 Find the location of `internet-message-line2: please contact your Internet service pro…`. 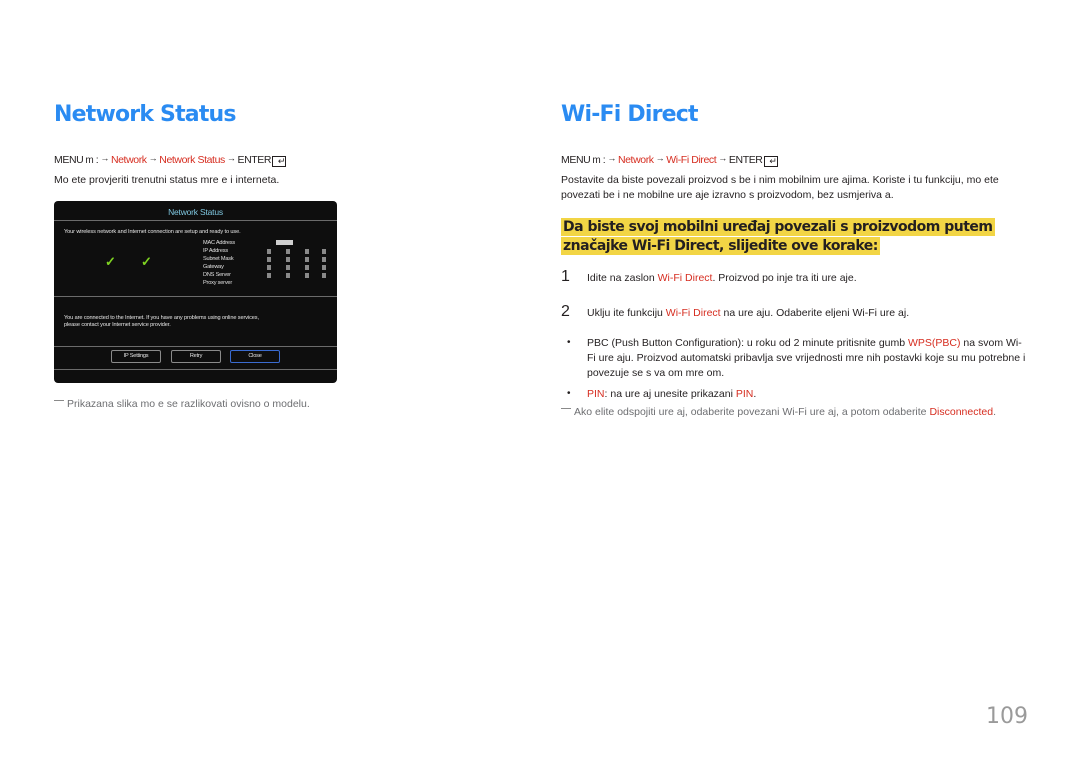

internet-message-line2: please contact your Internet service pro… is located at coordinates (117, 325).